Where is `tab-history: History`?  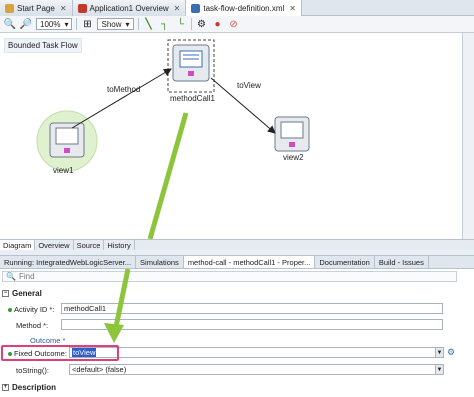 tab-history: History is located at coordinates (119, 245).